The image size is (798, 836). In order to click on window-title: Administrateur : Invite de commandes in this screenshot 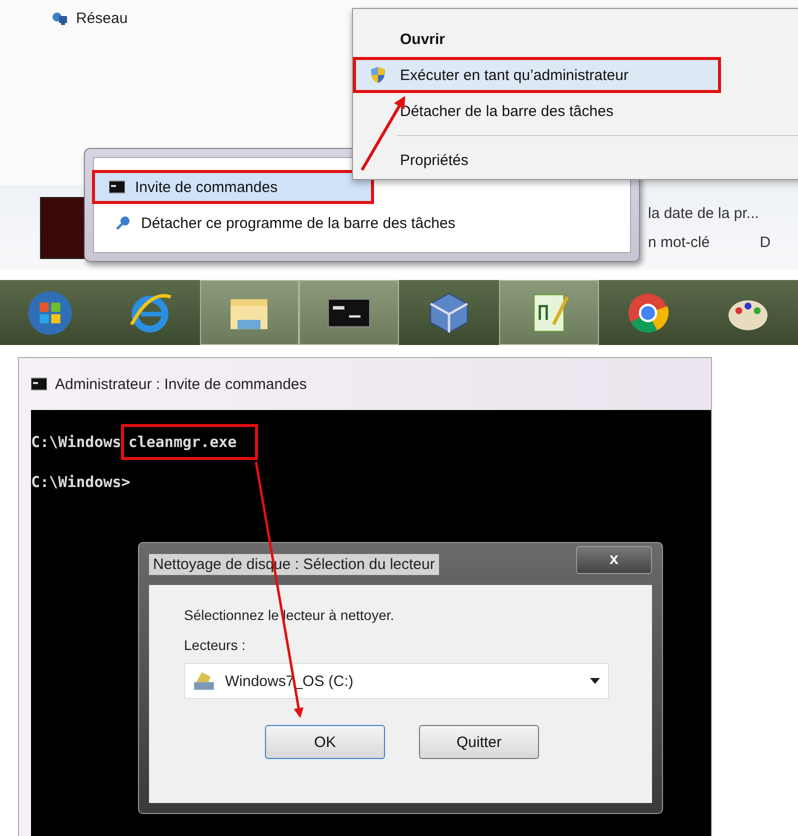, I will do `click(181, 384)`.